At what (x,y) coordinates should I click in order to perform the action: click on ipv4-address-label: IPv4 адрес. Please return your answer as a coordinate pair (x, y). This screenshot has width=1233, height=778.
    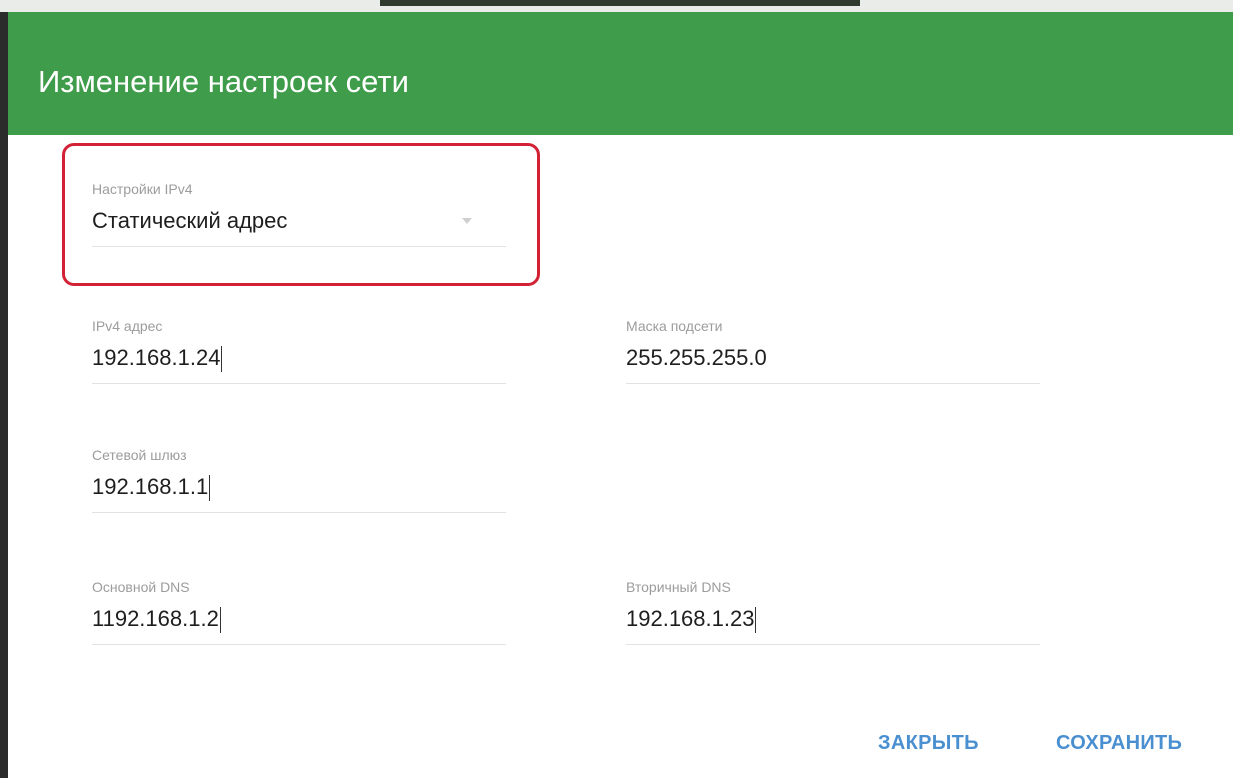
    Looking at the image, I should click on (127, 326).